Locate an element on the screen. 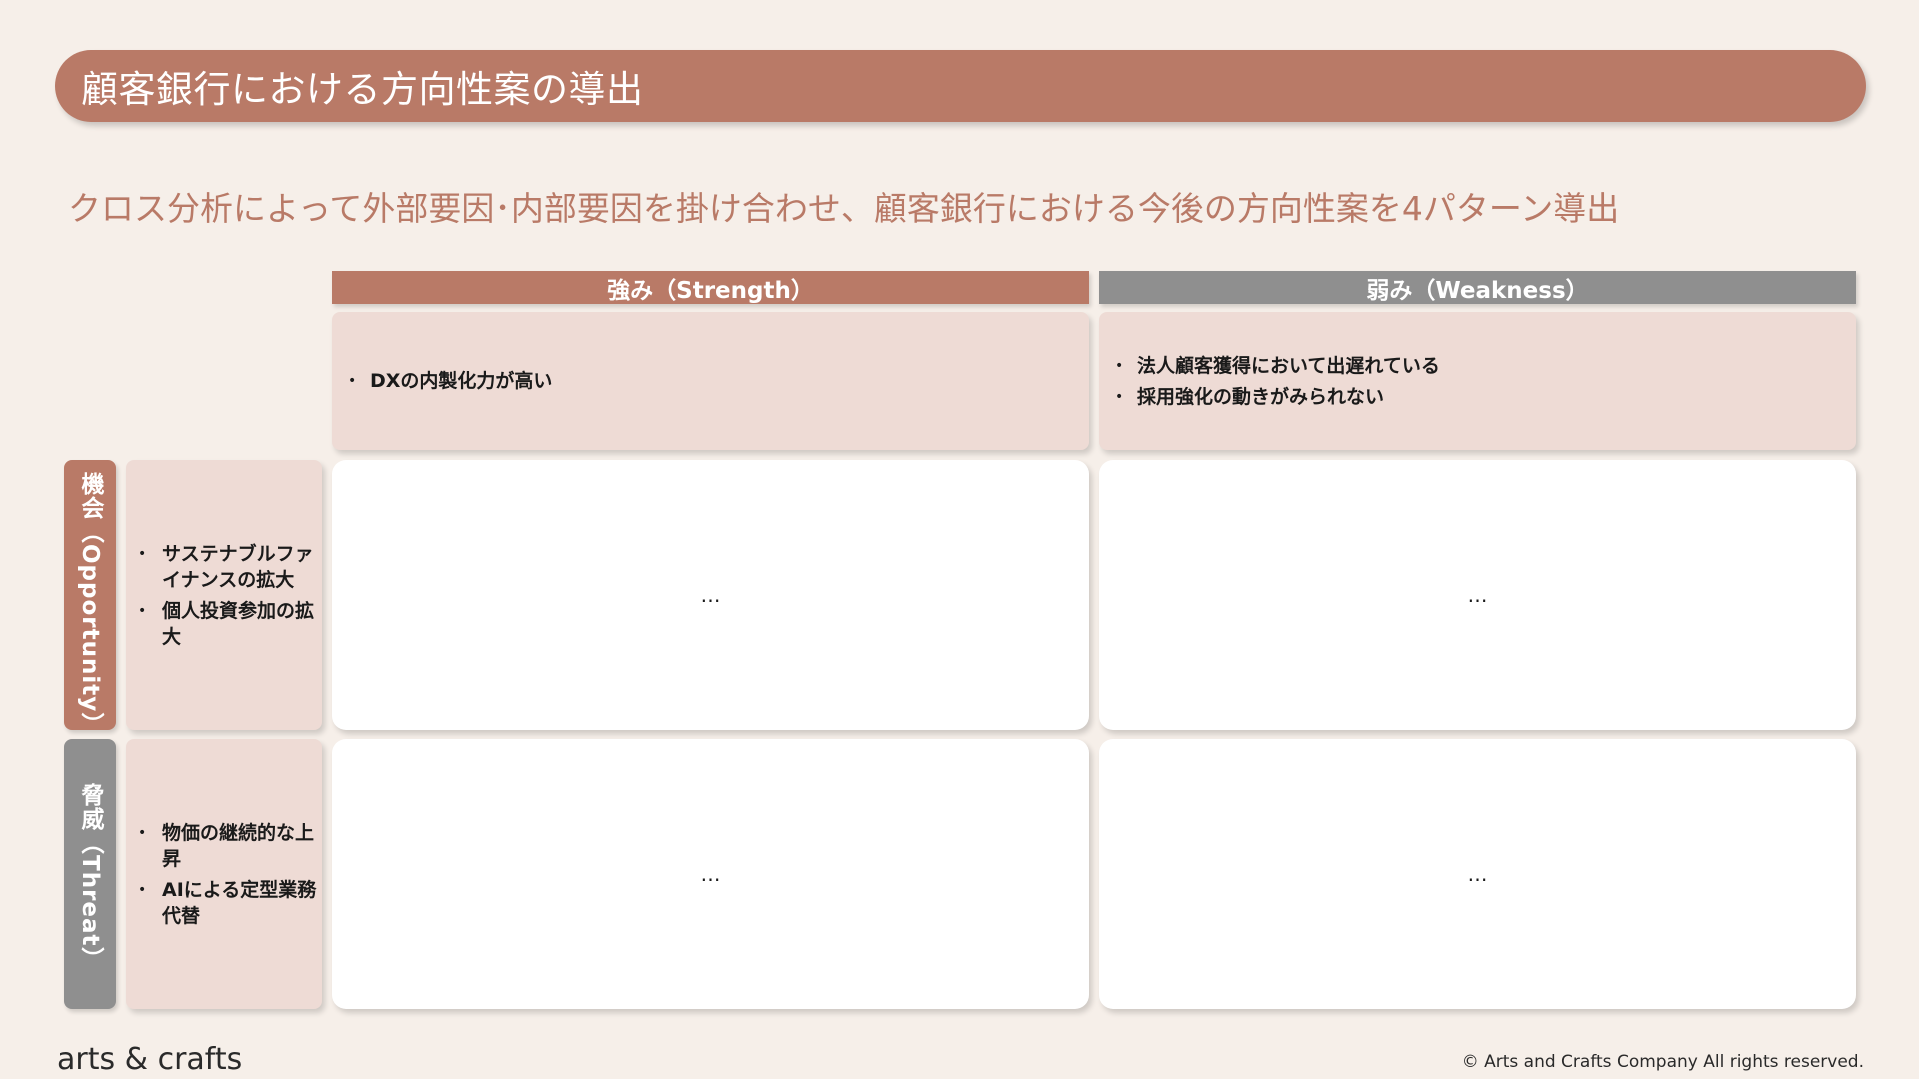 This screenshot has height=1079, width=1919. weakness-box: 法人顧客獲得において出遅れている 採用強化の動きがみられない is located at coordinates (1477, 381).